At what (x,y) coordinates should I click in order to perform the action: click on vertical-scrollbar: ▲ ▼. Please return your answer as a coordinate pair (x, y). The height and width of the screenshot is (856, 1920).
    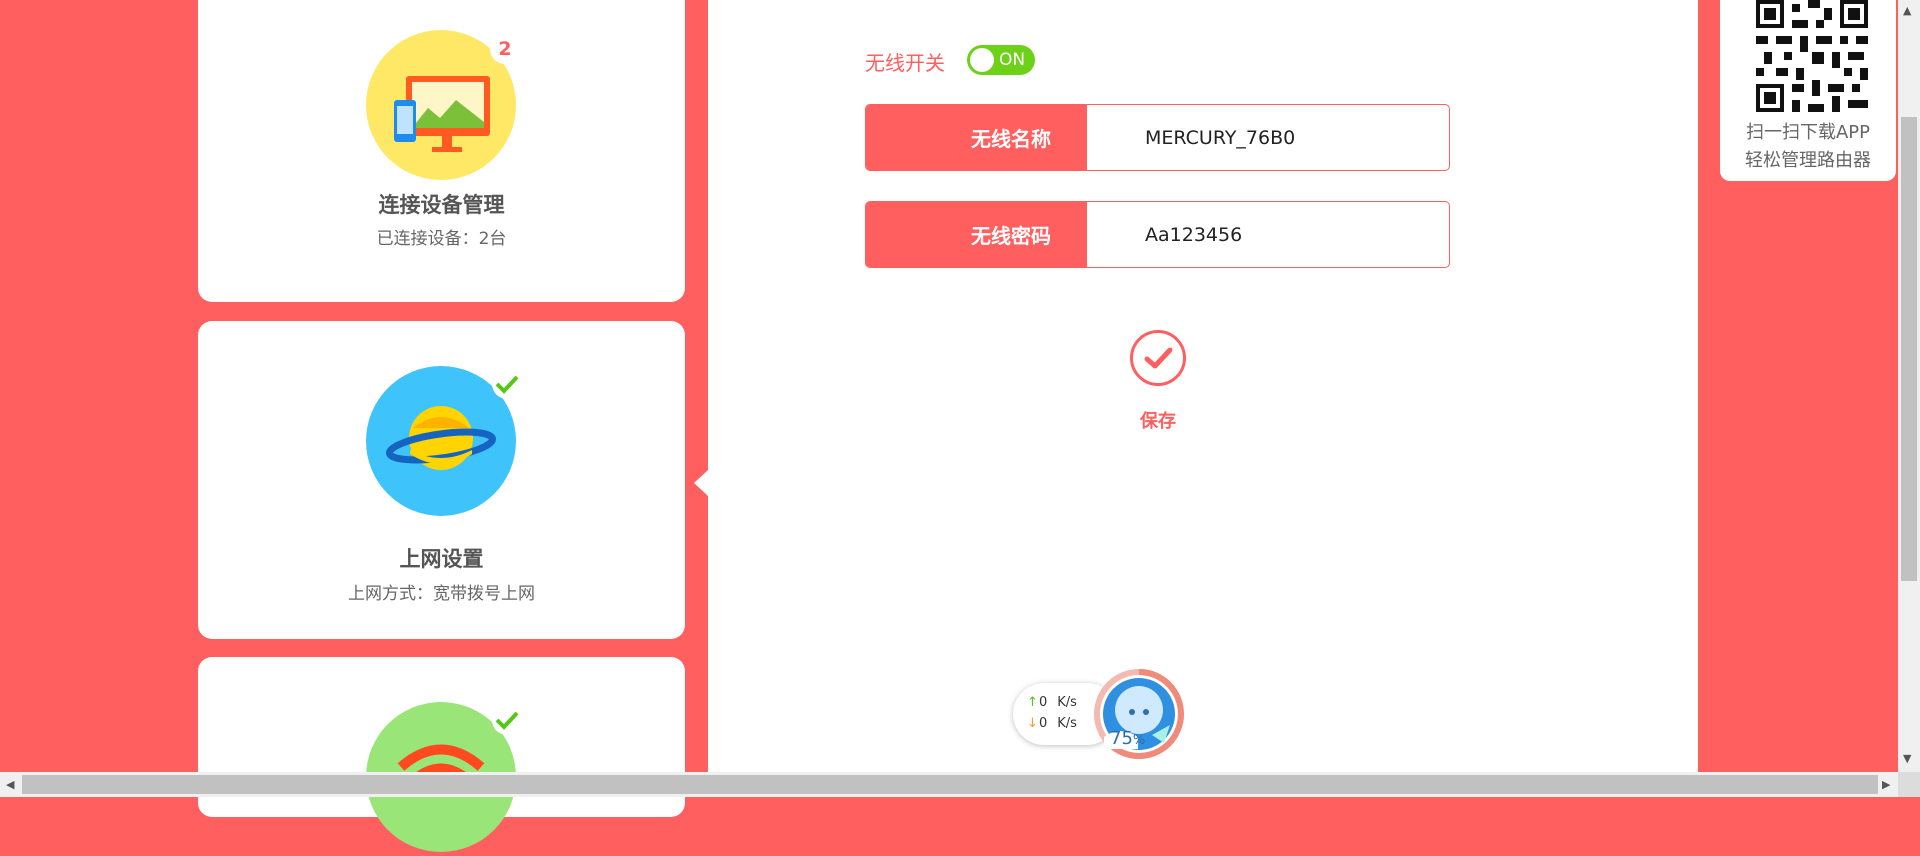
    Looking at the image, I should click on (1909, 386).